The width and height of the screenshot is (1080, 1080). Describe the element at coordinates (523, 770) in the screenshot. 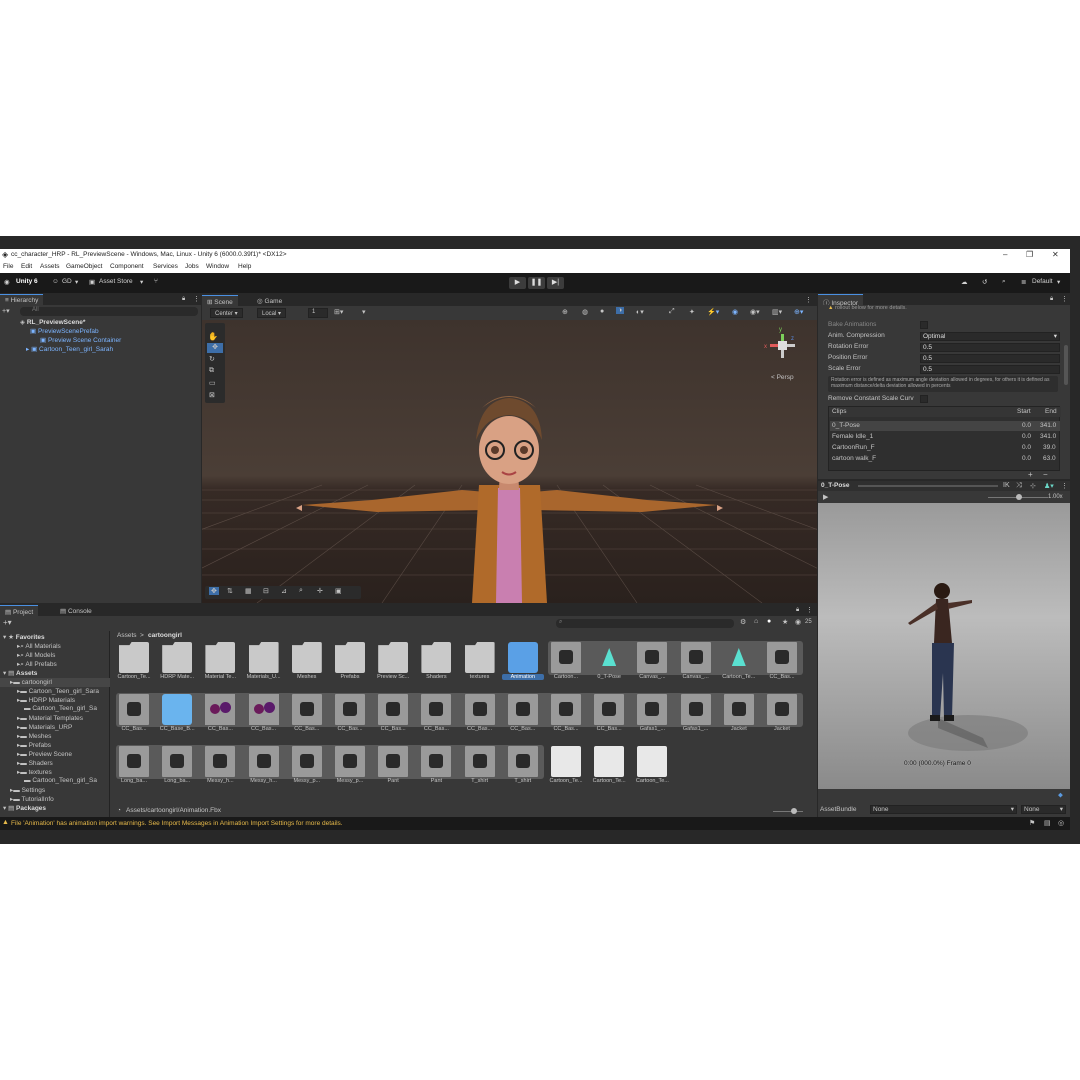

I see `asset-item: T_shirt` at that location.